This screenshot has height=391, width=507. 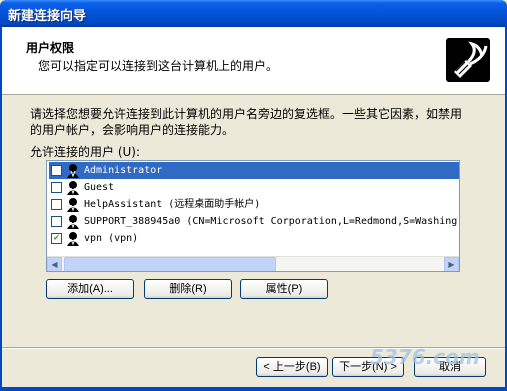 What do you see at coordinates (188, 289) in the screenshot?
I see `remove-button: 删除(R)` at bounding box center [188, 289].